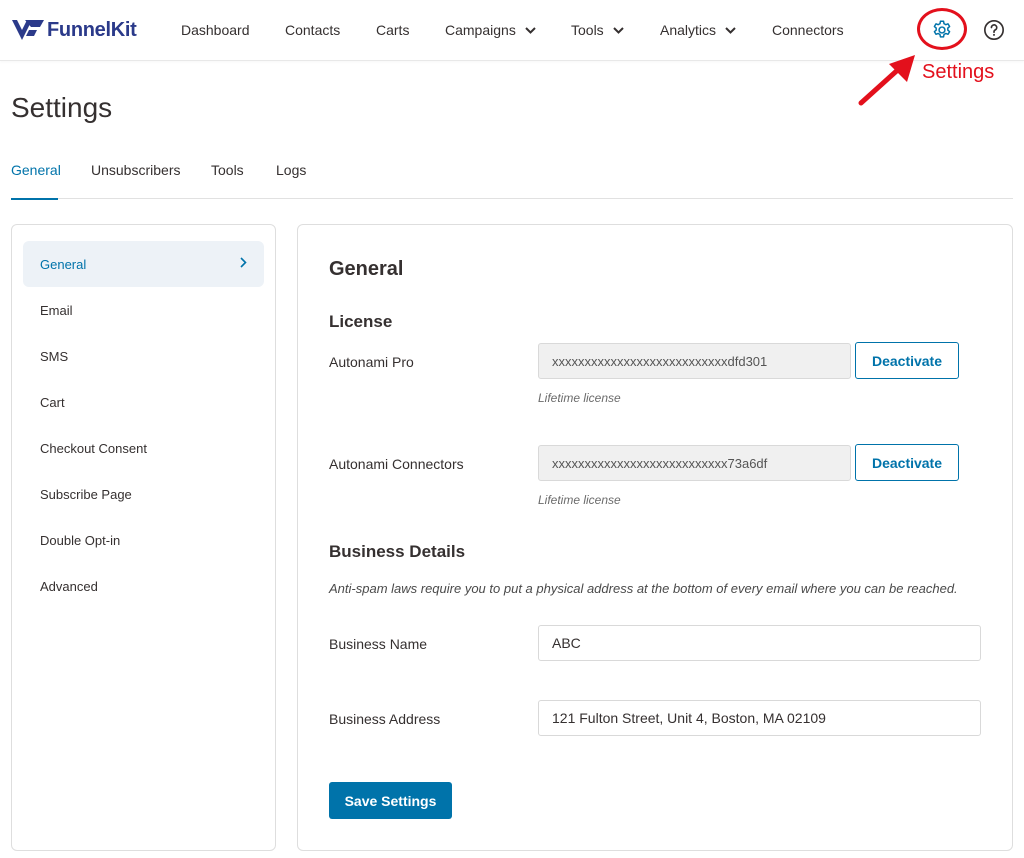  I want to click on settings-highlight-ring, so click(942, 29).